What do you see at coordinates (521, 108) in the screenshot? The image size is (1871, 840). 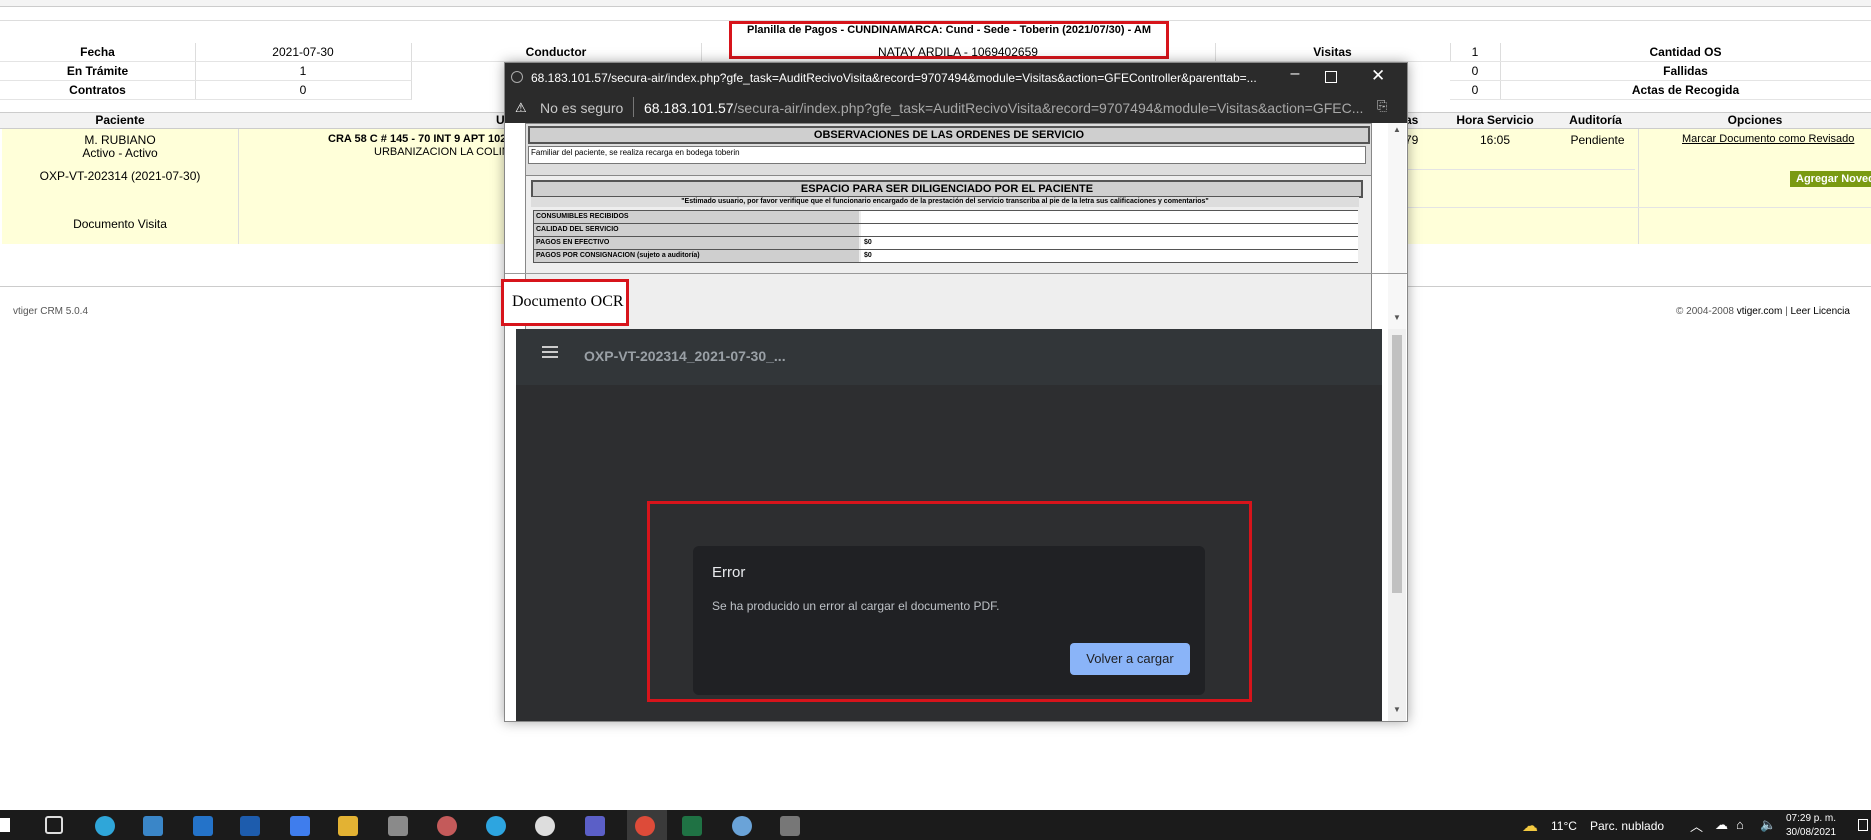 I see `warning-icon: ⚠` at bounding box center [521, 108].